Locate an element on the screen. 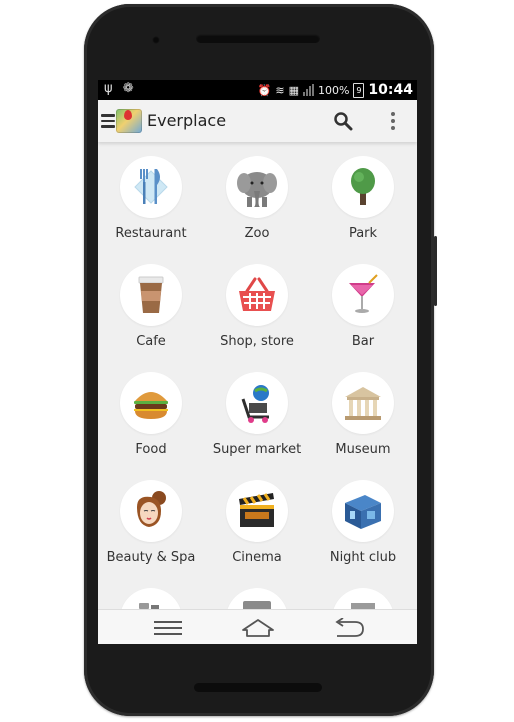 This screenshot has height=722, width=514. battery-level-digit: 9 is located at coordinates (359, 90).